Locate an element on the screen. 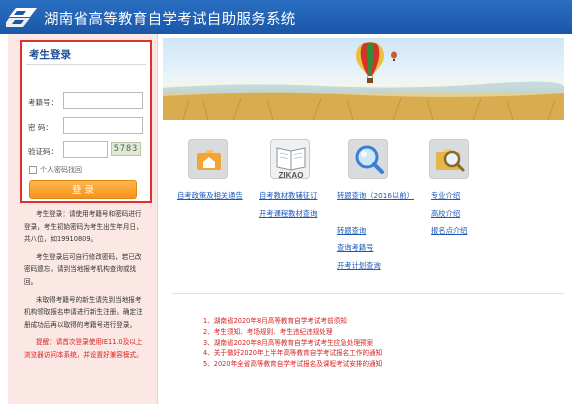 Image resolution: width=572 pixels, height=404 pixels. zikao-book-icon: ZIKAO is located at coordinates (290, 159).